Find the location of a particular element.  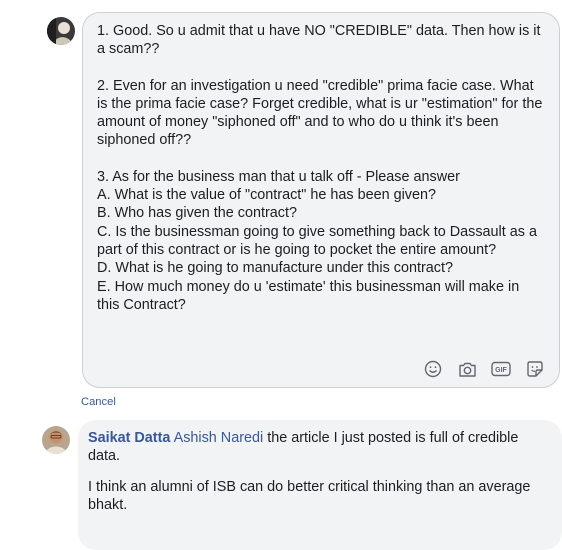

mentioned-user-link: Ashish Naredi is located at coordinates (219, 438).